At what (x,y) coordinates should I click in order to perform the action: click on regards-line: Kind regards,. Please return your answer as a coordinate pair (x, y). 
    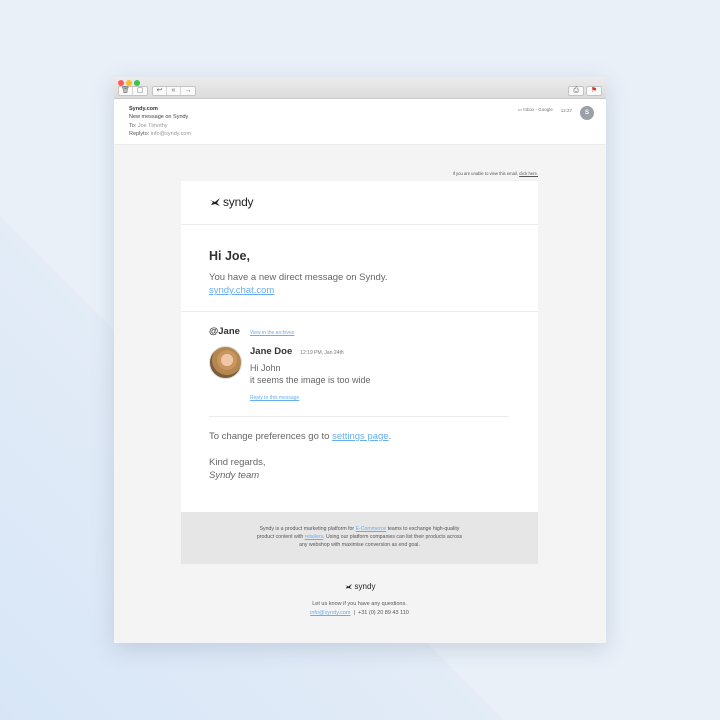
    Looking at the image, I should click on (237, 462).